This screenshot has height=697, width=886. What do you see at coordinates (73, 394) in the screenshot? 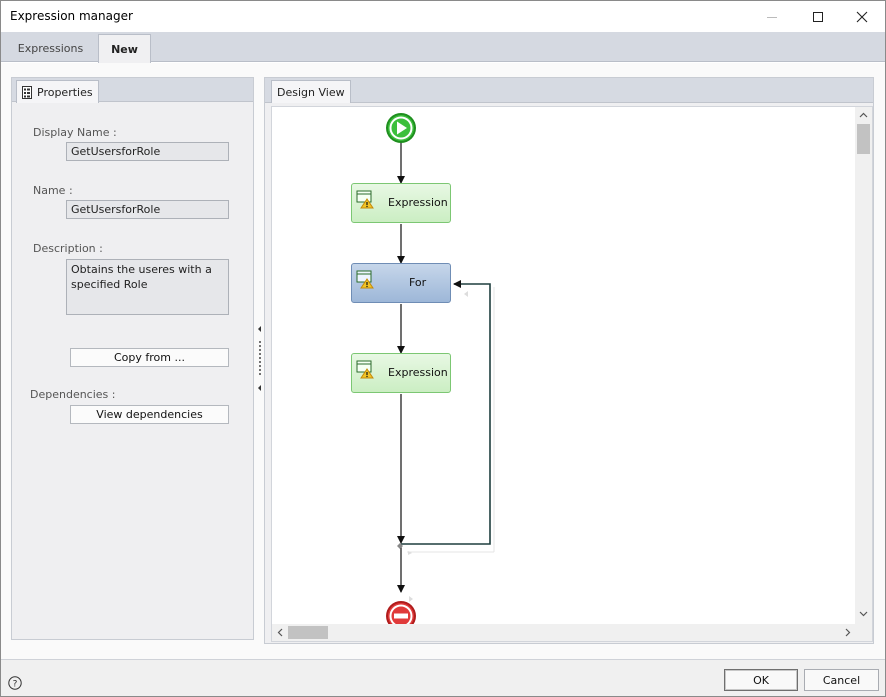
I see `dependencies-label: Dependencies :` at bounding box center [73, 394].